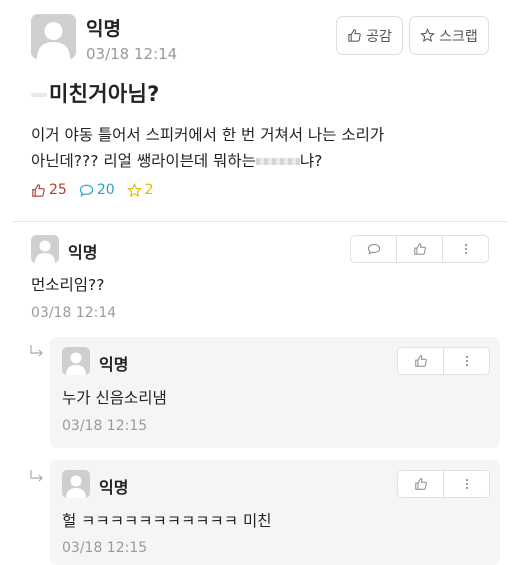 This screenshot has width=520, height=565. I want to click on post-title: 미친거아님?, so click(95, 93).